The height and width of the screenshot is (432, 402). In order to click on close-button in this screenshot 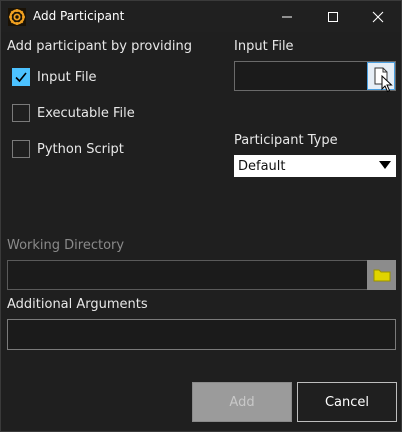, I will do `click(378, 16)`.